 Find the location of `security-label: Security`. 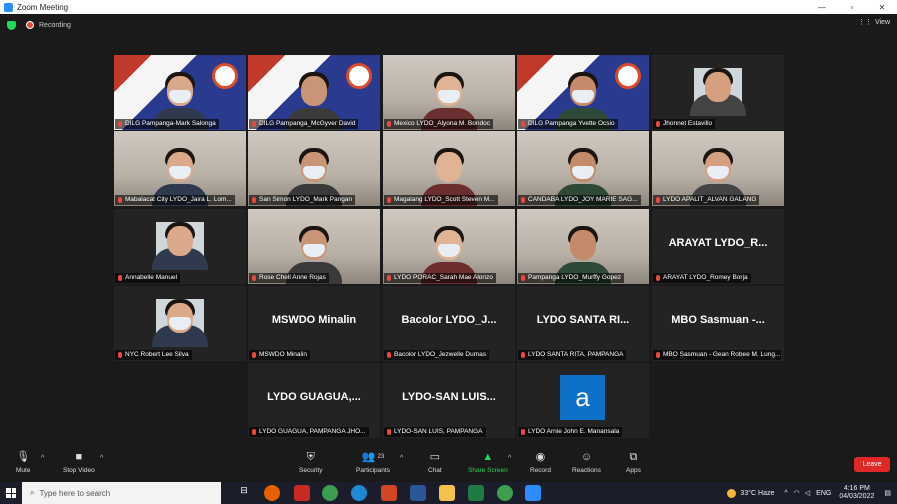

security-label: Security is located at coordinates (311, 470).